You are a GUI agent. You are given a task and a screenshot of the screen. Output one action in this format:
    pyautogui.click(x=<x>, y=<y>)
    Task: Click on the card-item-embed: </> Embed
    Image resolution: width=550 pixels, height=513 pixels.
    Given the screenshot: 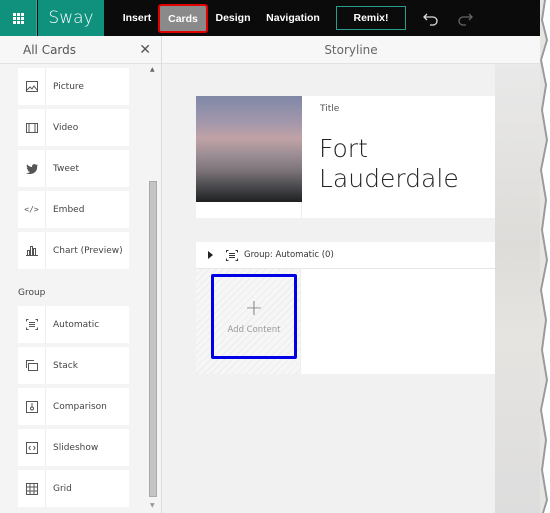 What is the action you would take?
    pyautogui.click(x=73, y=209)
    